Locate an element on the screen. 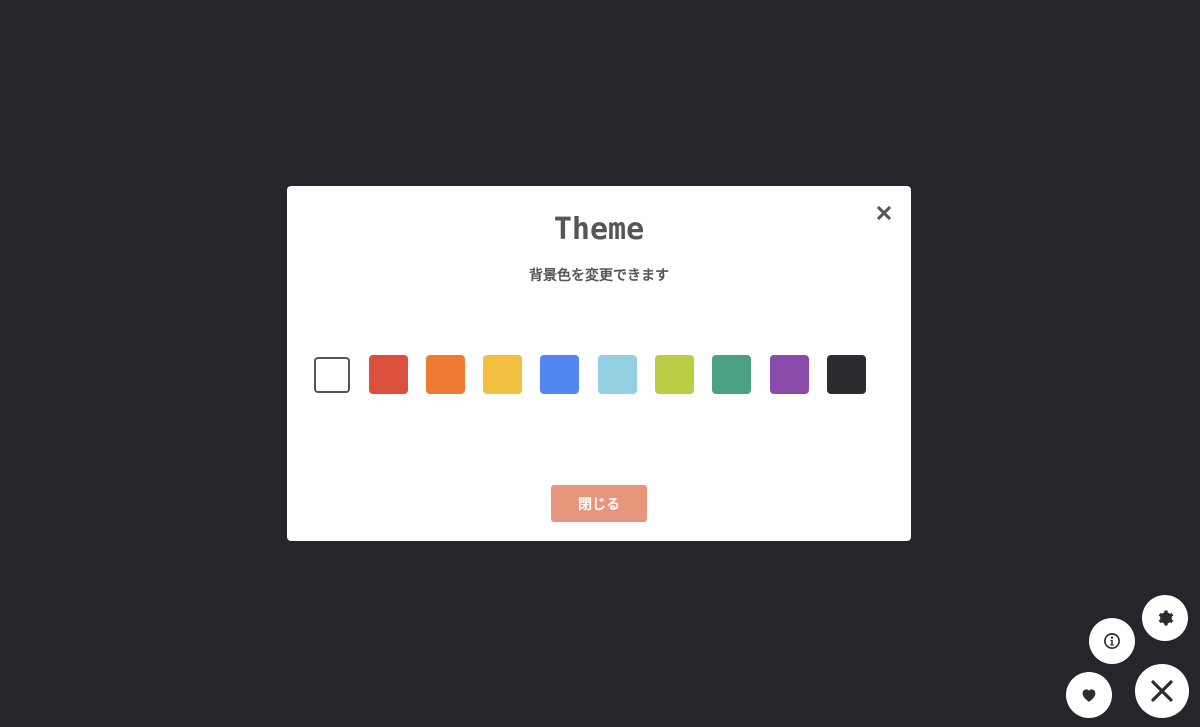 The height and width of the screenshot is (727, 1200). settings-button is located at coordinates (1165, 618).